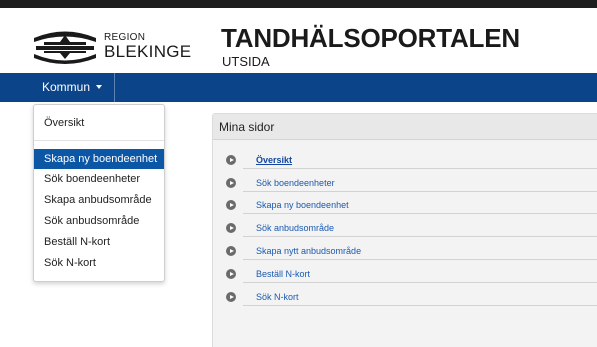  I want to click on panel-link-row: Skapa ny boendeenhet, so click(405, 207).